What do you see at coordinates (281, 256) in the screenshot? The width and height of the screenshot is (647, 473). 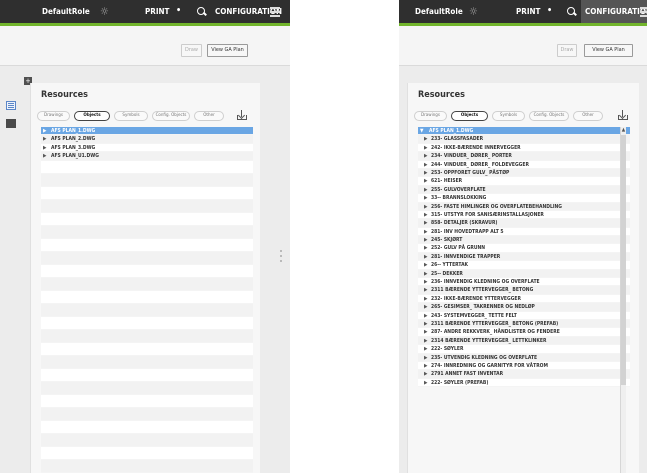 I see `resize-handle` at bounding box center [281, 256].